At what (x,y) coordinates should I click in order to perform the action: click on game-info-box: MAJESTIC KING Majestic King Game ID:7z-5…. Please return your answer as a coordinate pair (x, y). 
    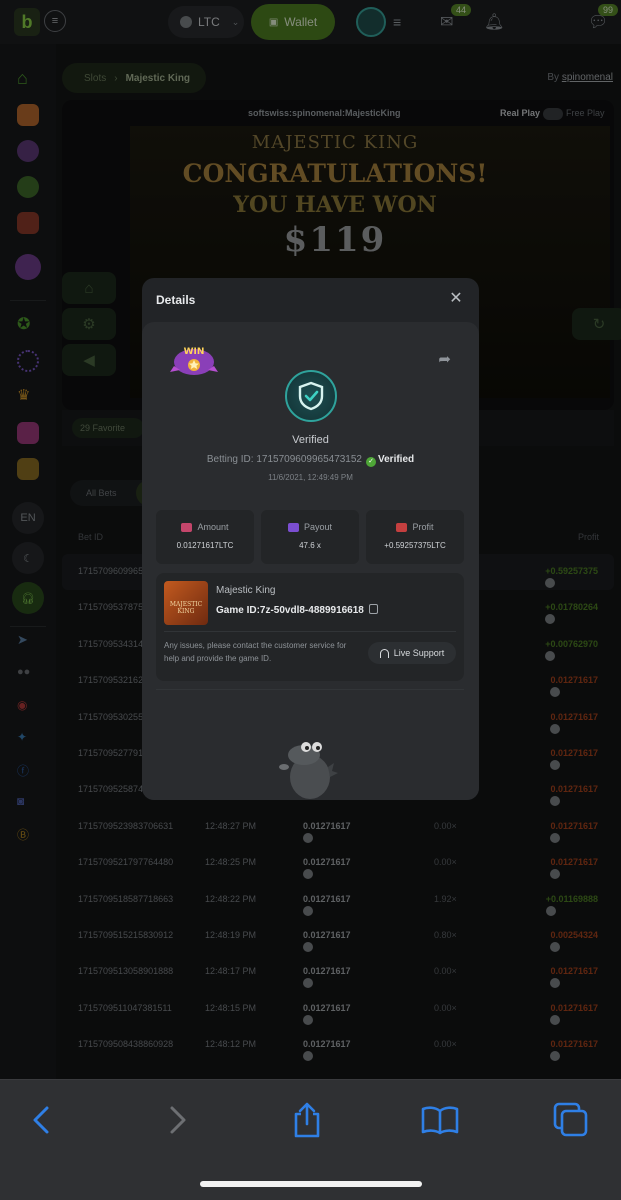
    Looking at the image, I should click on (310, 627).